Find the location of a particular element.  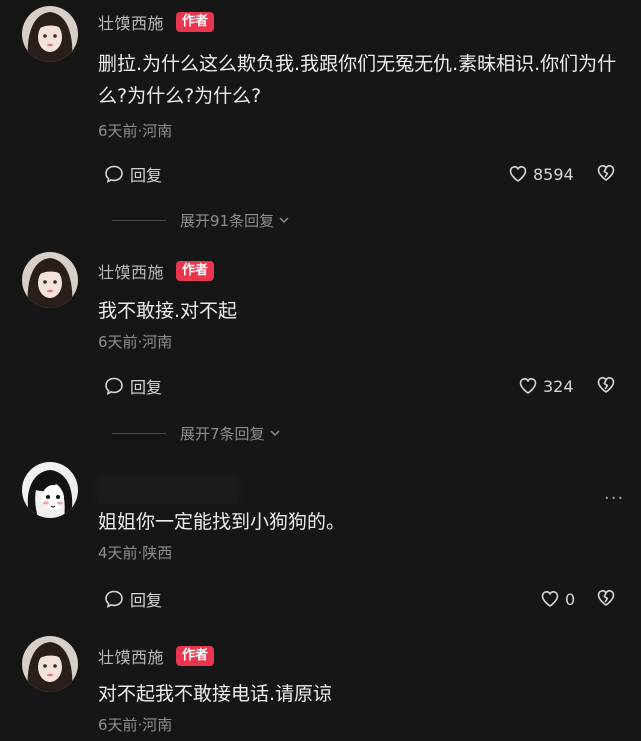

like-button: 324 is located at coordinates (546, 386).